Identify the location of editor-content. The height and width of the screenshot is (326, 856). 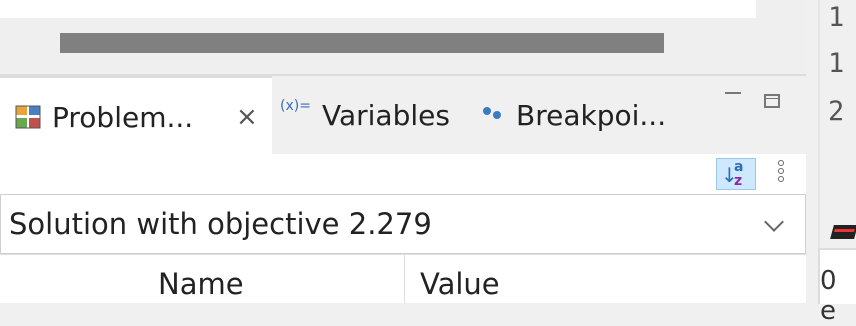
(378, 9).